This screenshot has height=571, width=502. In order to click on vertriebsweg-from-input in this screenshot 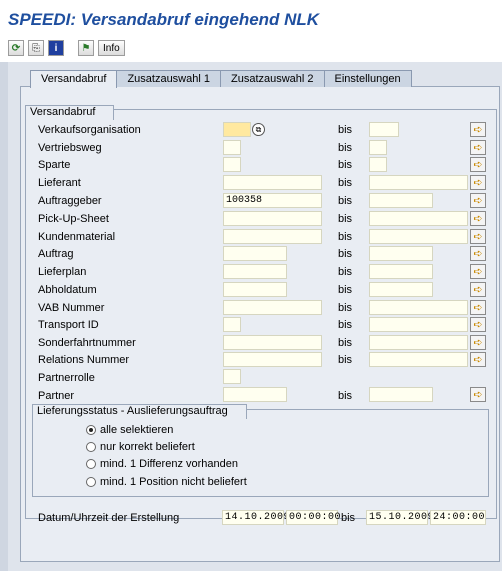, I will do `click(232, 147)`.